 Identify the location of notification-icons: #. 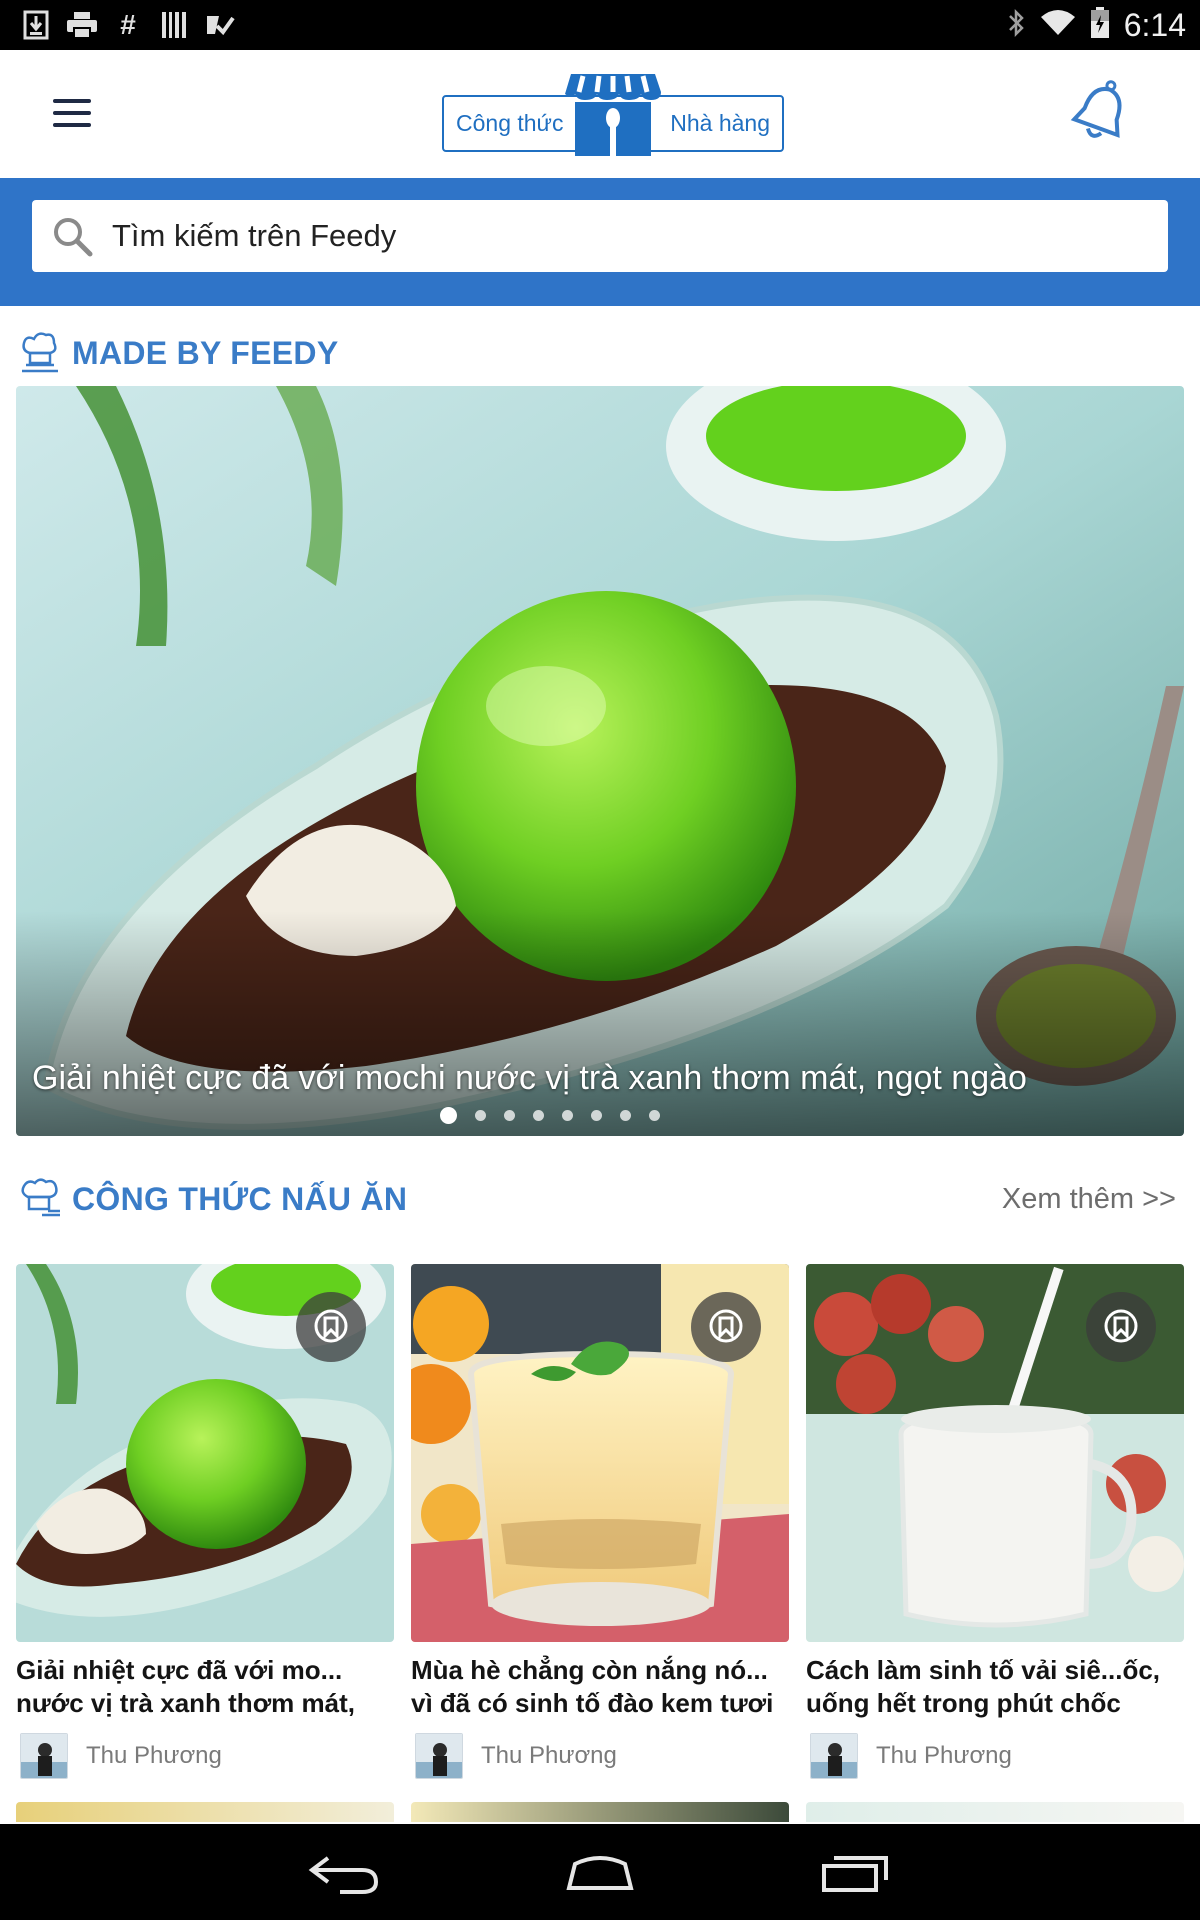
(128, 25).